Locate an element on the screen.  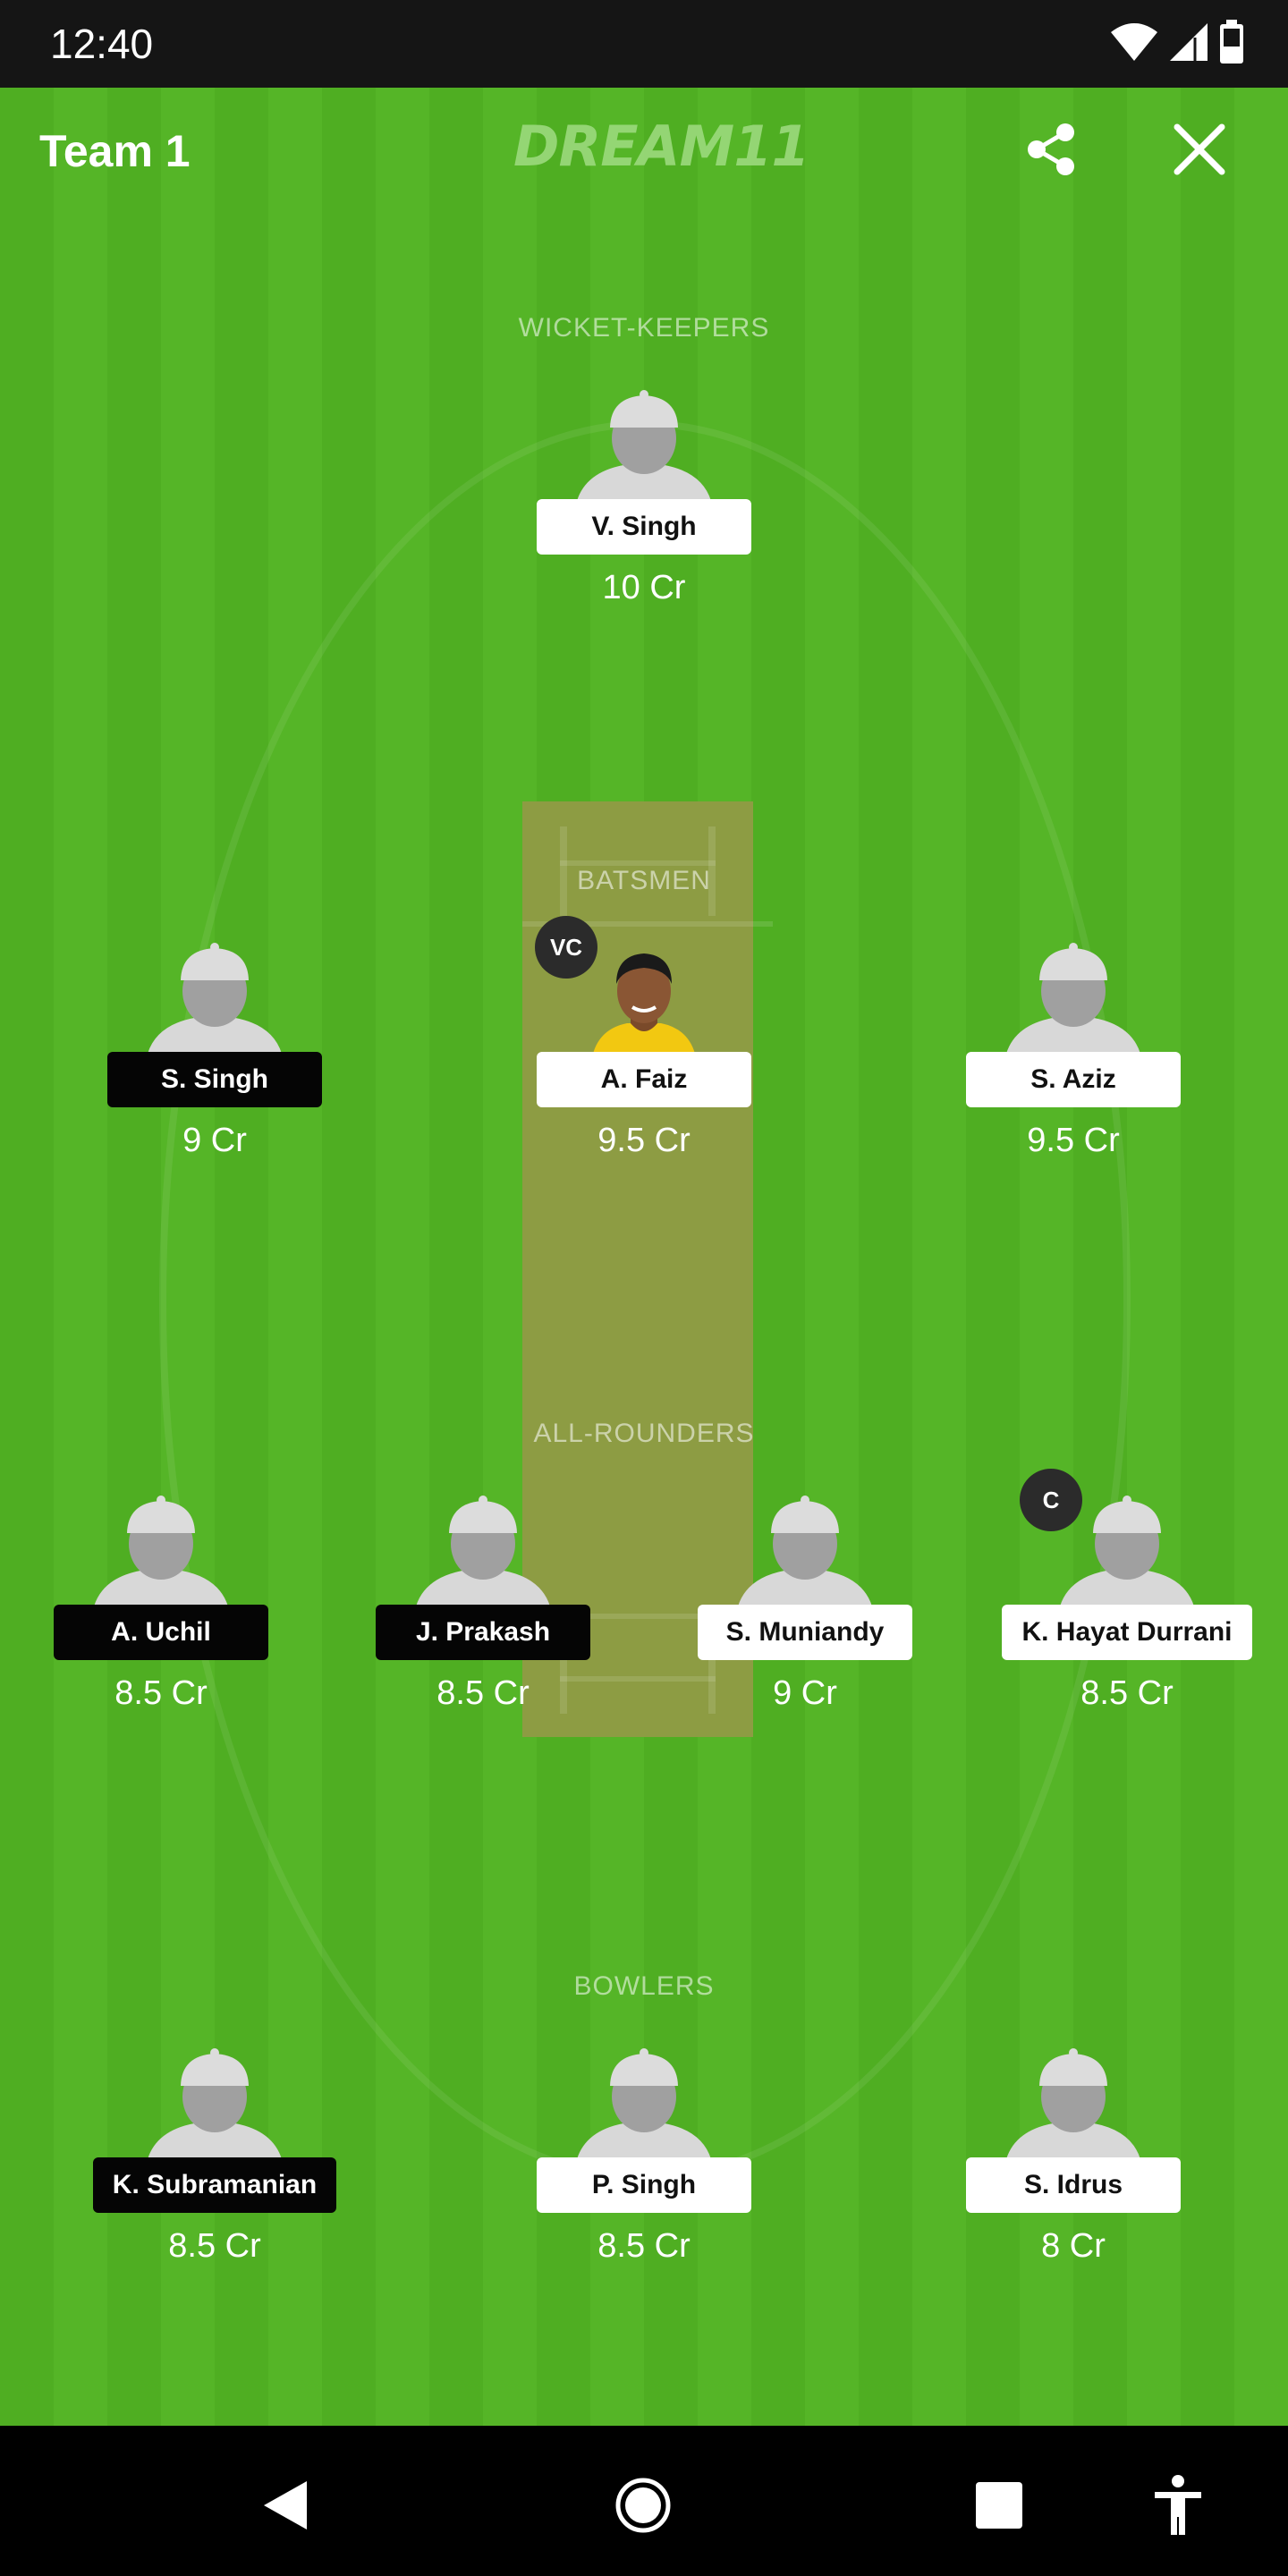
back-icon is located at coordinates (285, 2505).